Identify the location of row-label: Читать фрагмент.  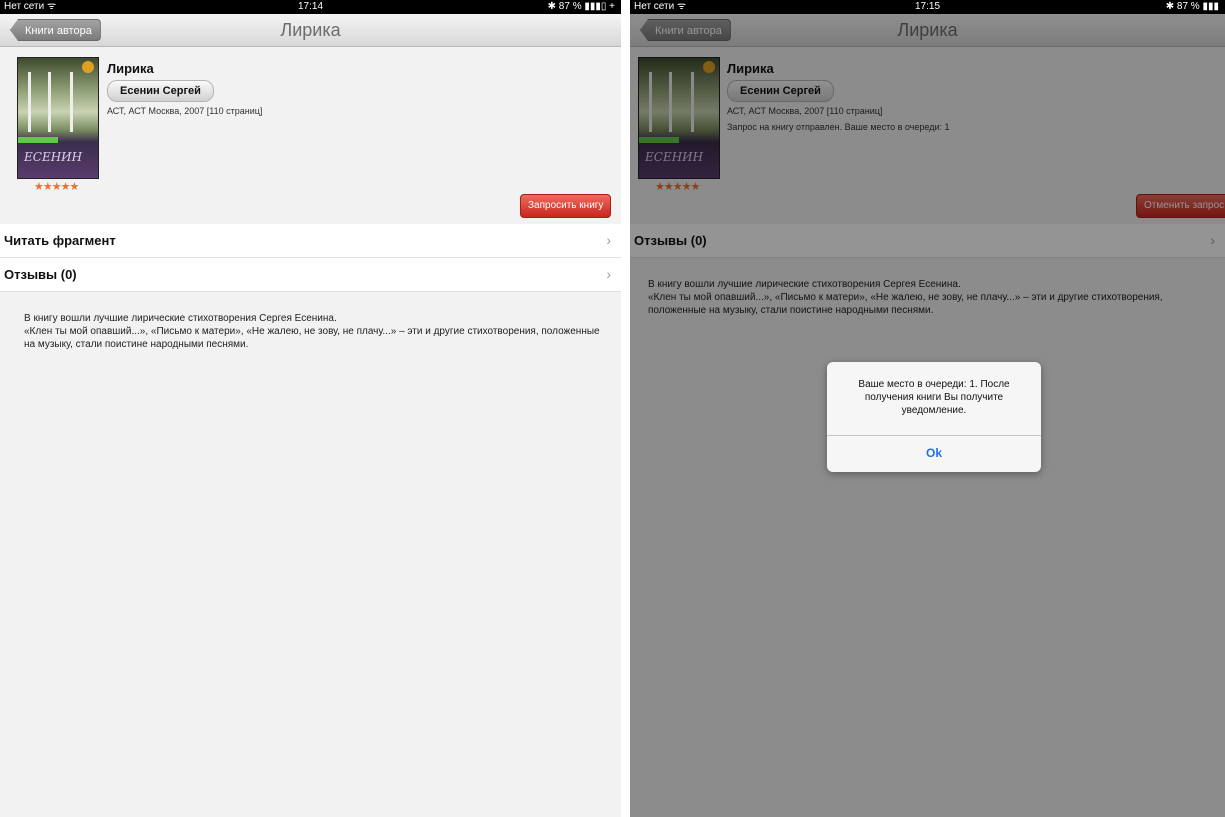
(60, 240).